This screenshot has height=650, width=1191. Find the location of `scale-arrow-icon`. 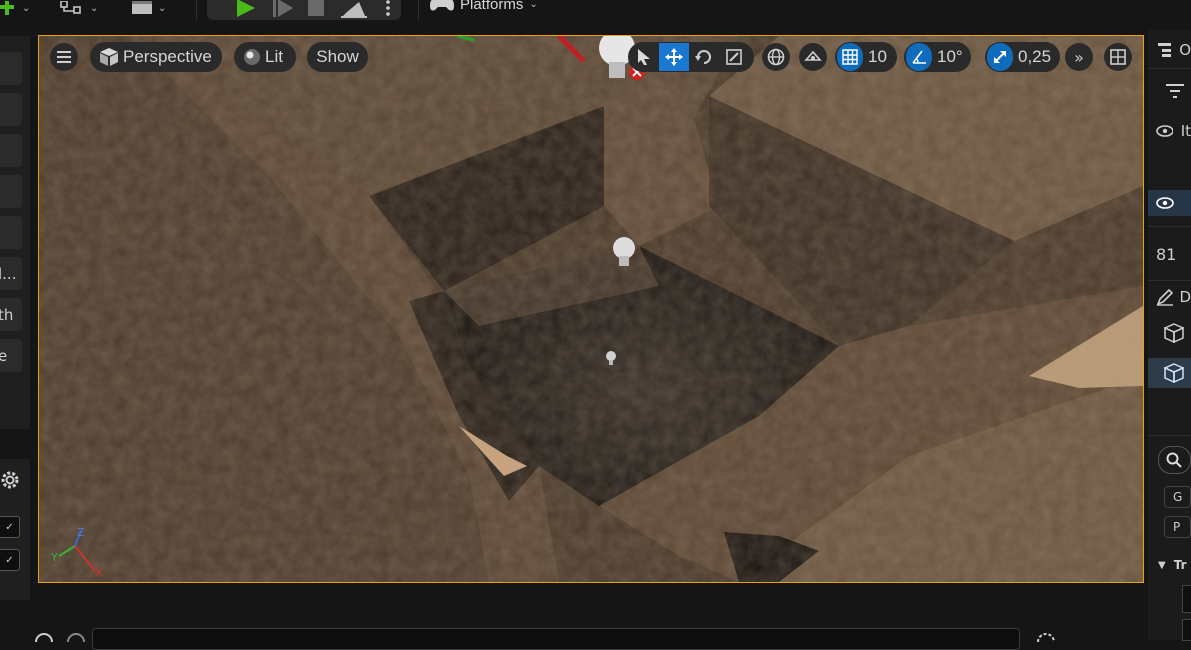

scale-arrow-icon is located at coordinates (1000, 57).